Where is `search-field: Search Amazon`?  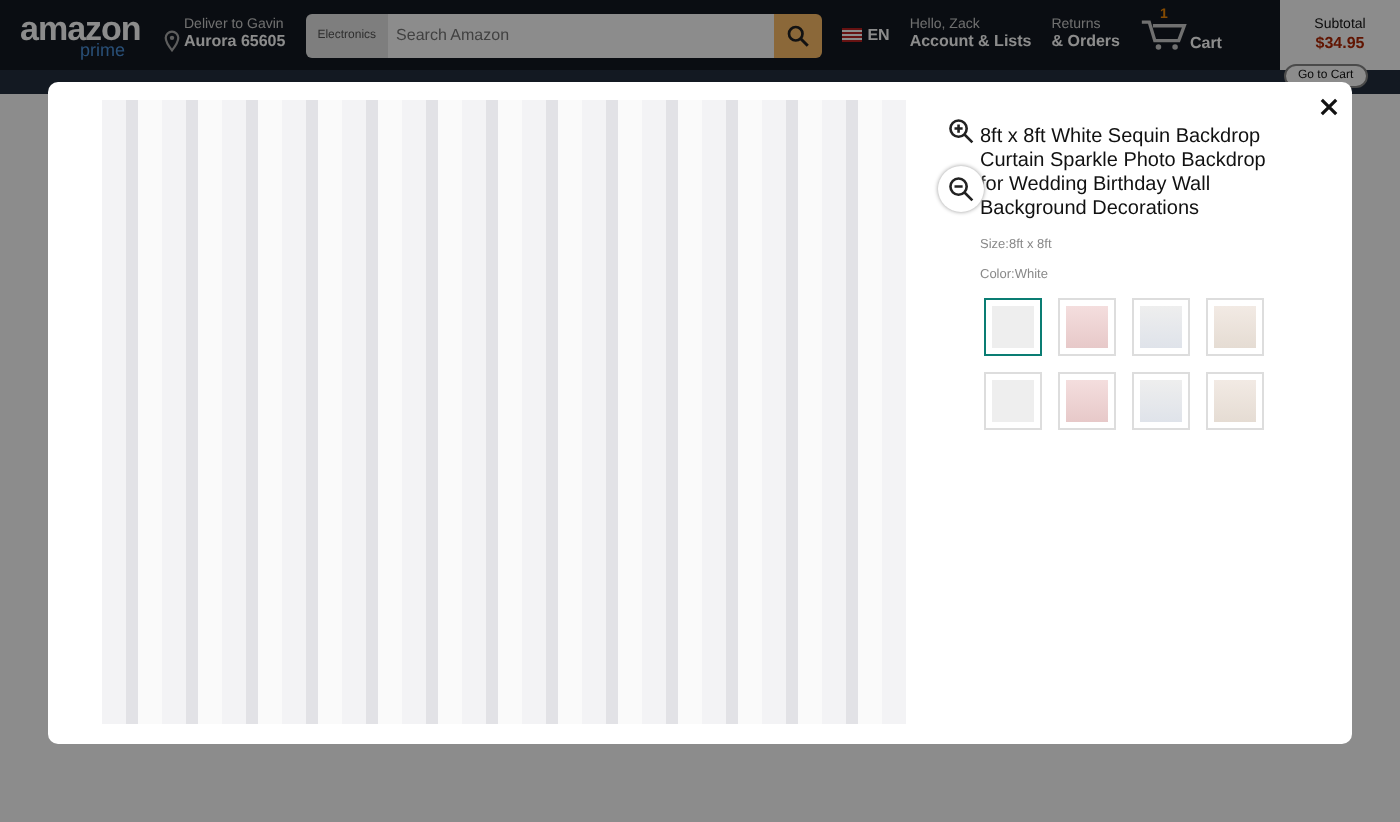
search-field: Search Amazon is located at coordinates (581, 35).